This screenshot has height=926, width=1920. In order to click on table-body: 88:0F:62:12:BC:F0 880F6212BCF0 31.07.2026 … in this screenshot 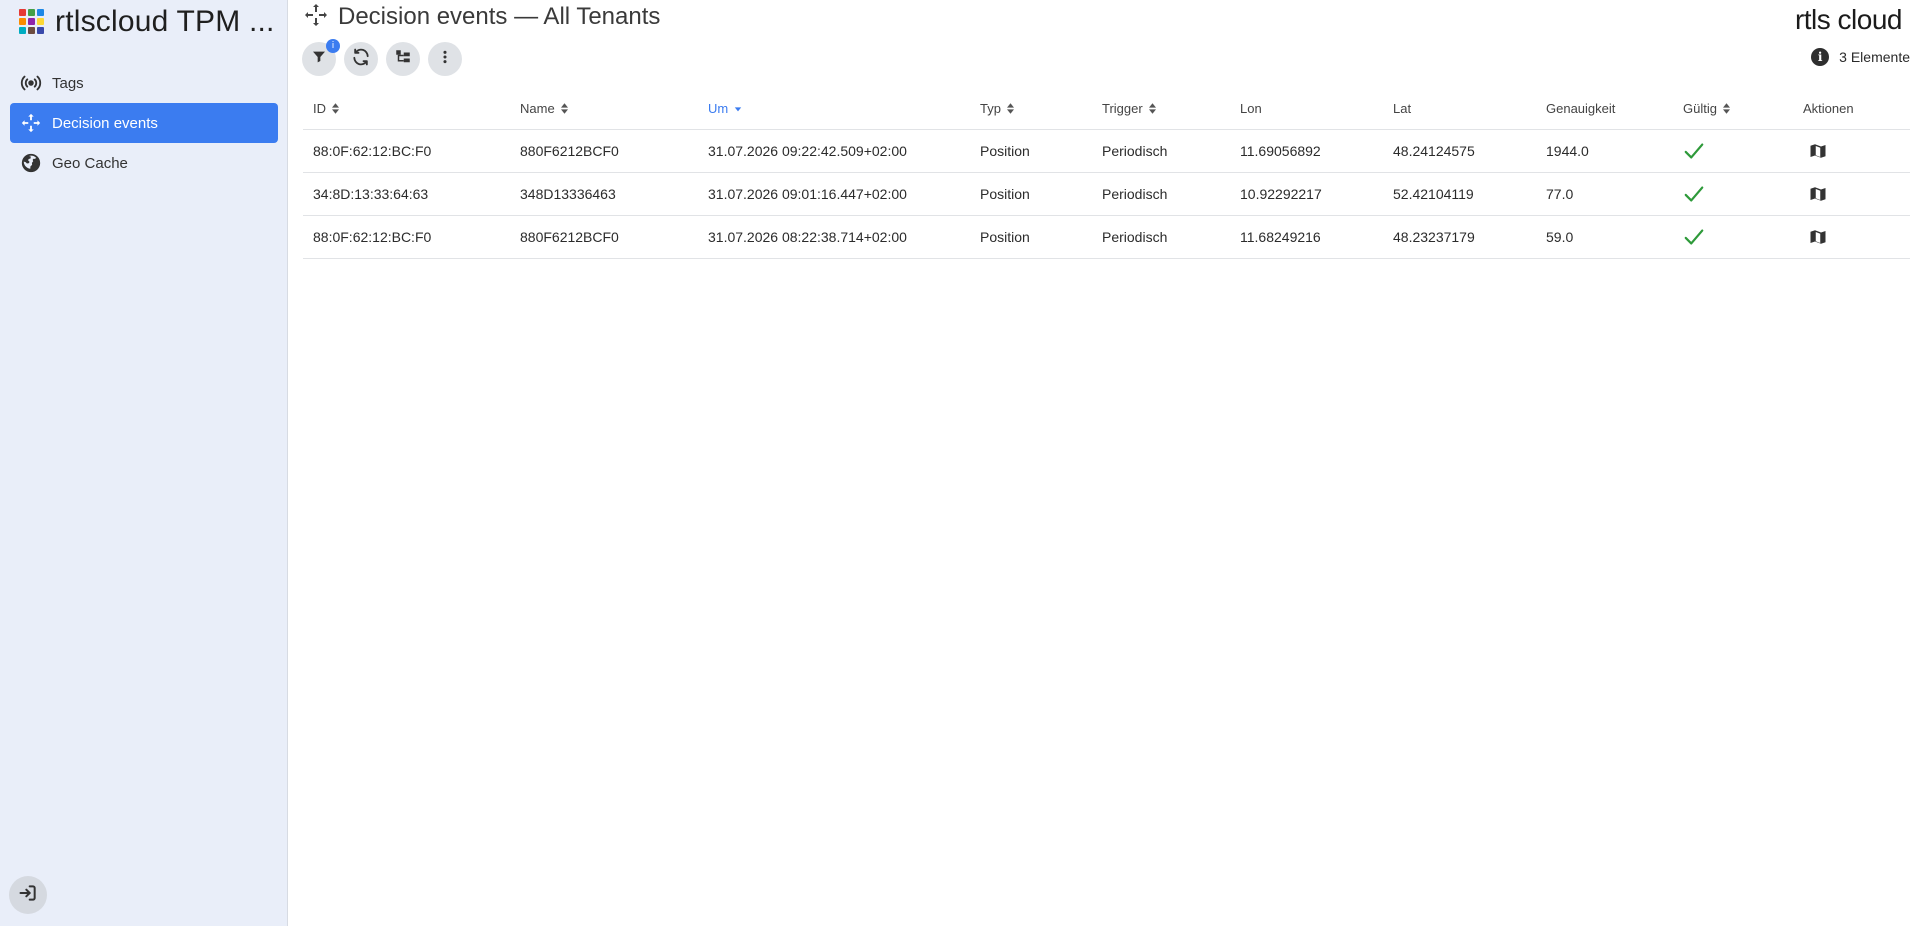, I will do `click(1106, 194)`.